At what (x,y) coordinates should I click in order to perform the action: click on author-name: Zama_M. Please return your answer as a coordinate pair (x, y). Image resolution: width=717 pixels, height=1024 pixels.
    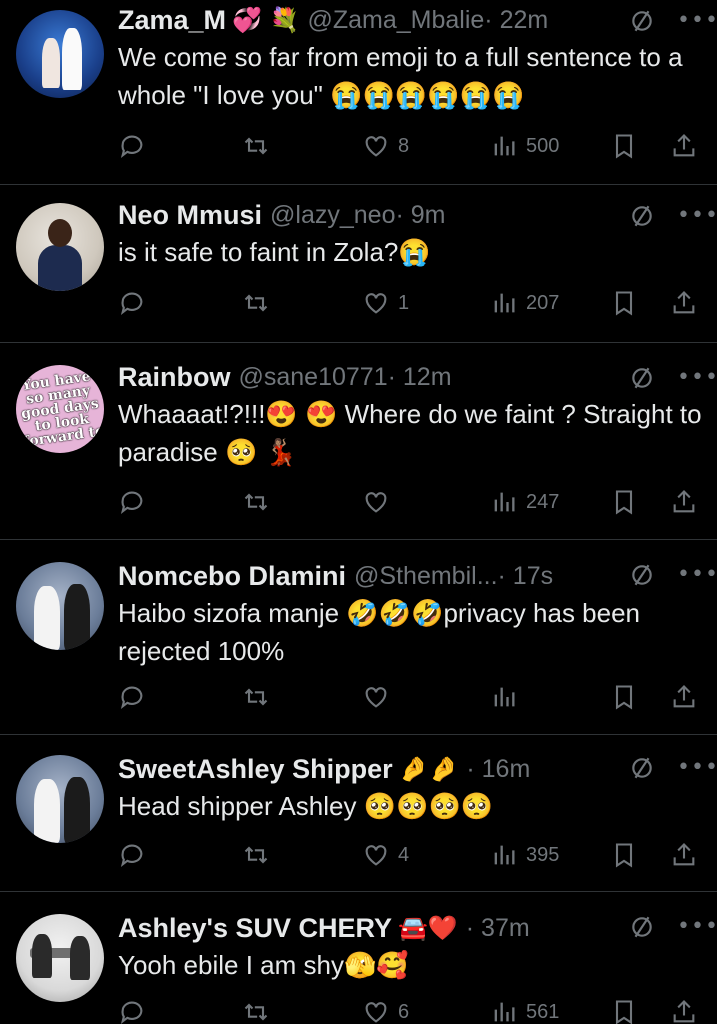
    Looking at the image, I should click on (172, 20).